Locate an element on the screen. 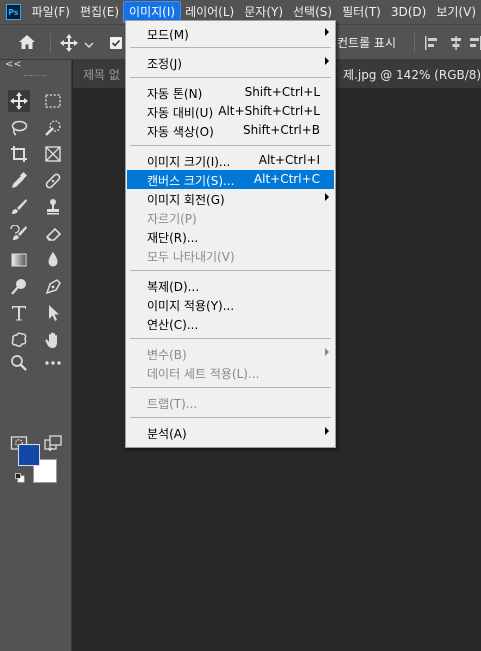 The height and width of the screenshot is (651, 481). marquee-tool-icon is located at coordinates (53, 101).